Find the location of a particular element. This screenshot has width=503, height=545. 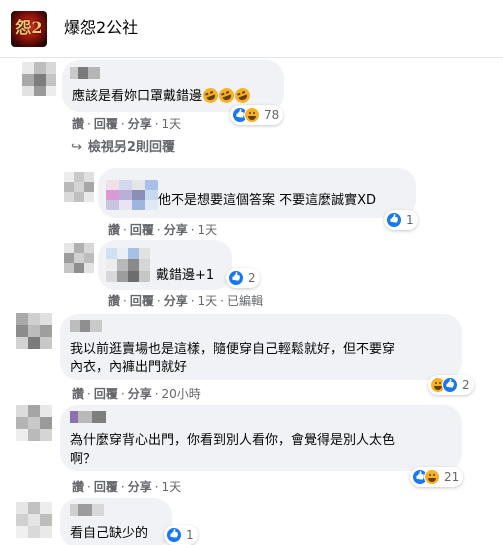

group-name: 爆怨2公社 is located at coordinates (101, 28).